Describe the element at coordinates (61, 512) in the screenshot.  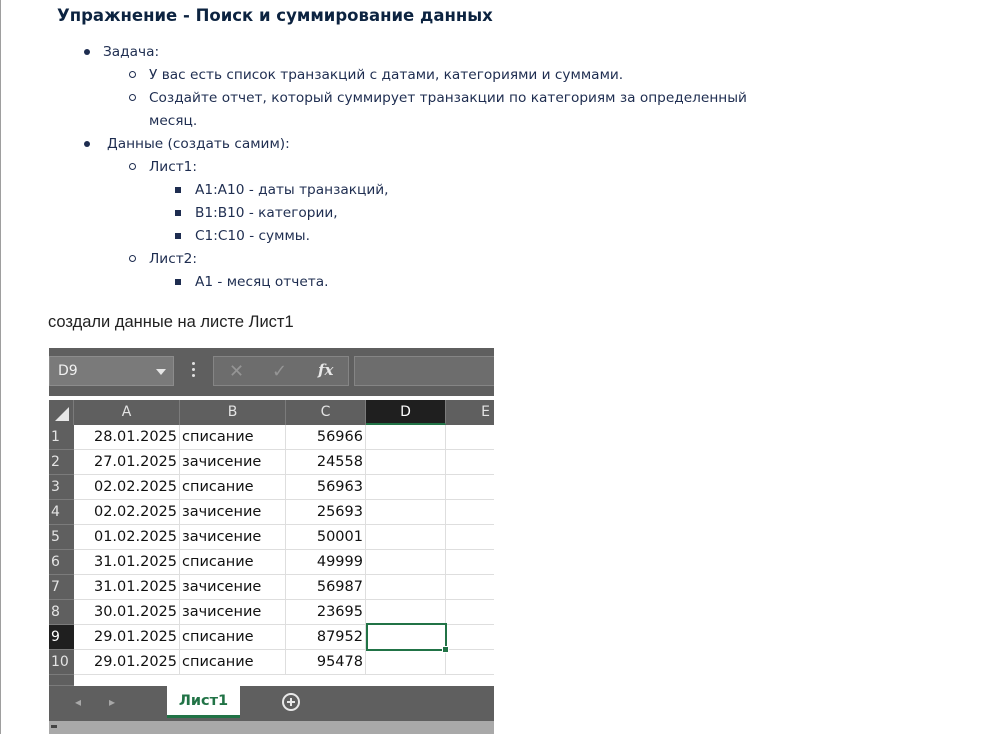
I see `row-header-4: 4` at that location.